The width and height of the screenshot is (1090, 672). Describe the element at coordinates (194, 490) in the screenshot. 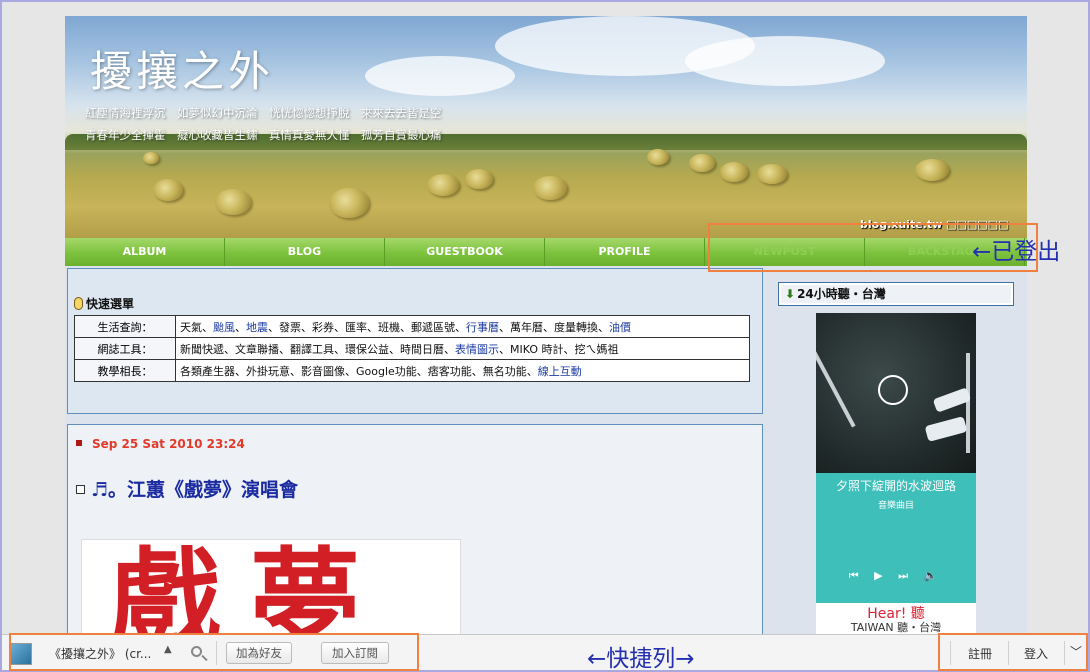

I see `post-title-text: ♬。江蕙《戲夢》演唱會` at that location.